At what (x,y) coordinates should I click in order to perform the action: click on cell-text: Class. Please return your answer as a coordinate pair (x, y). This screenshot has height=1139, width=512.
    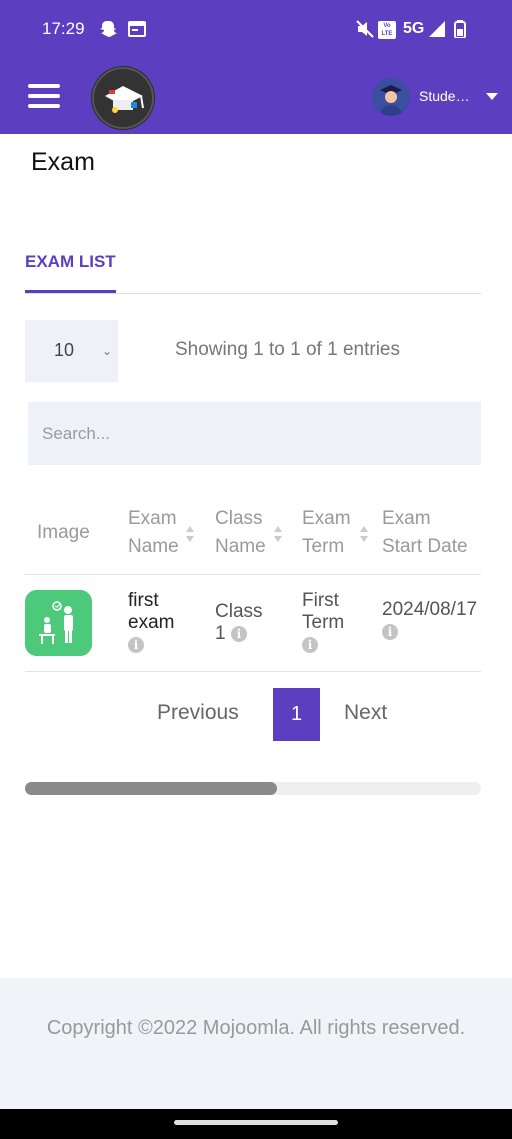
    Looking at the image, I should click on (239, 611).